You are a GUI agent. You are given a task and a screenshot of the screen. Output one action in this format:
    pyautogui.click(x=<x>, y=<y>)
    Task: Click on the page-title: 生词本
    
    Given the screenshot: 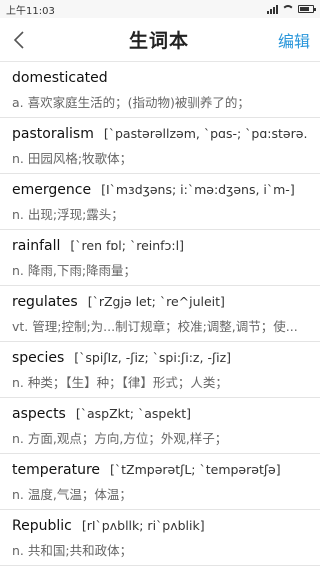 What is the action you would take?
    pyautogui.click(x=158, y=41)
    